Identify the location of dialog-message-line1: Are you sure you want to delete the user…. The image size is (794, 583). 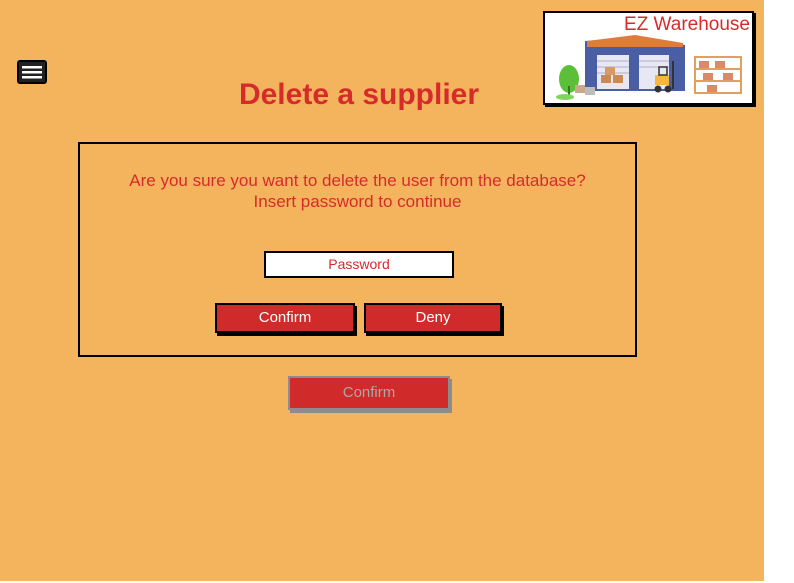
(357, 180).